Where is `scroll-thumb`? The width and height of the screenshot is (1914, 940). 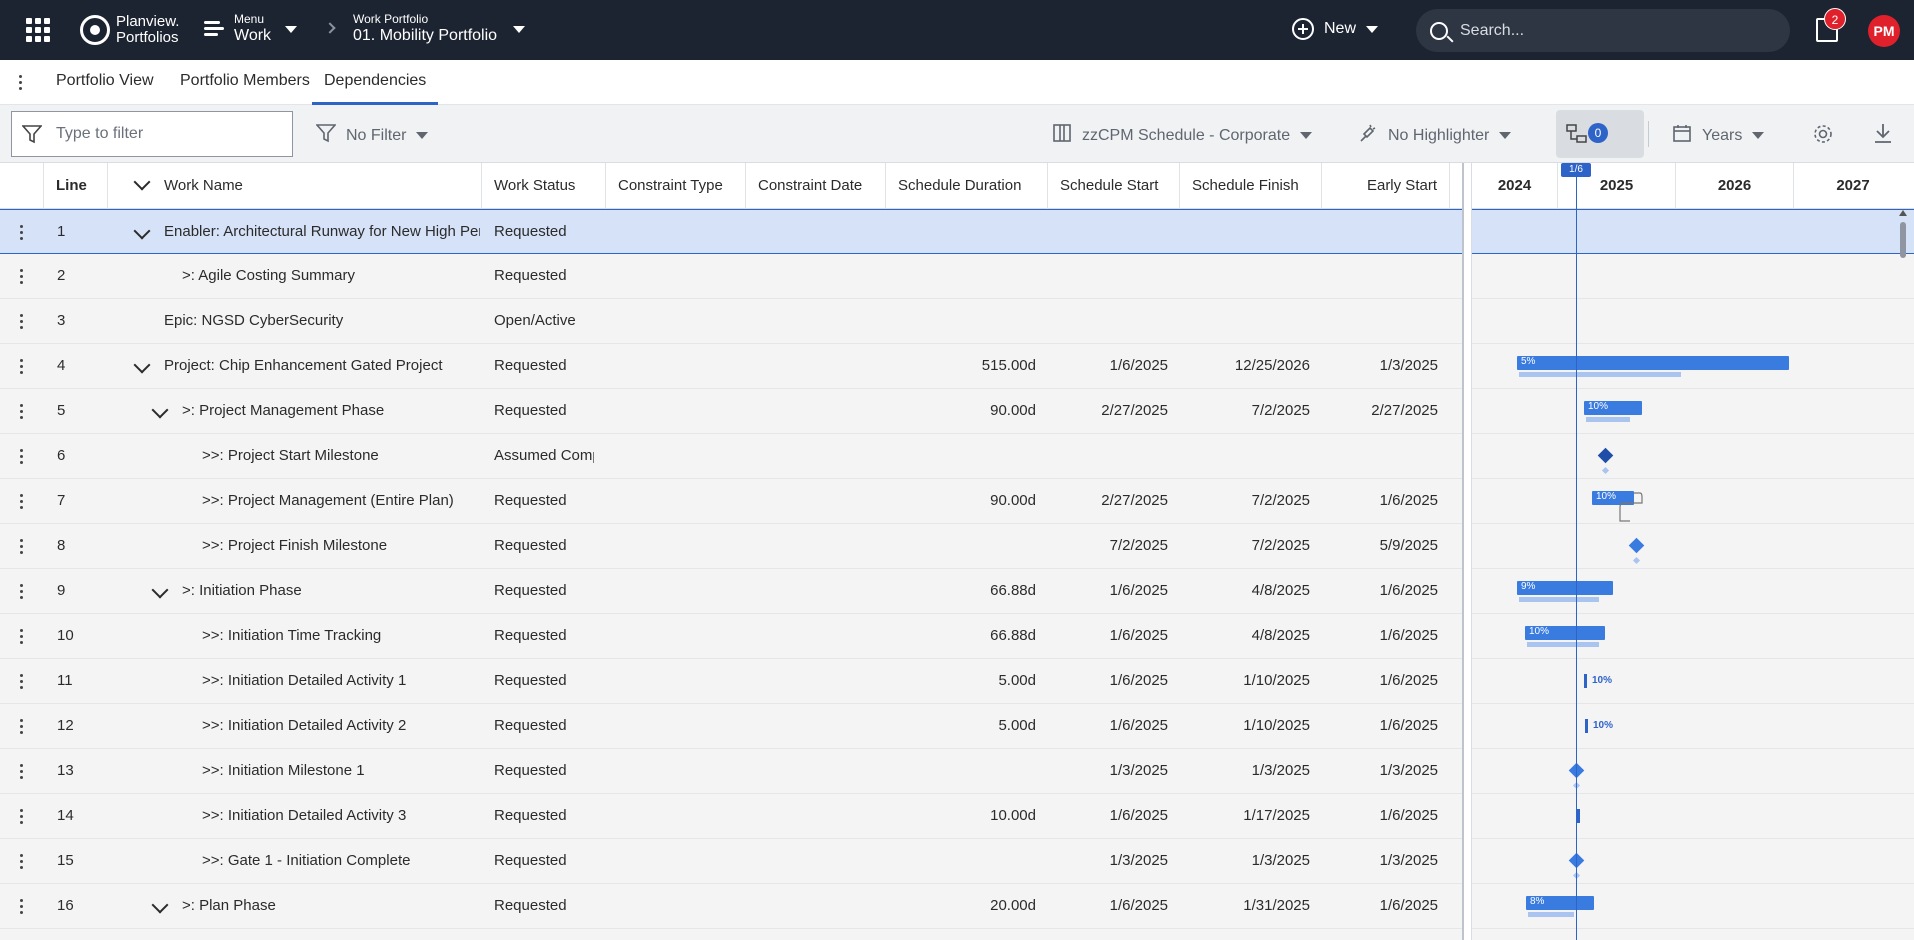
scroll-thumb is located at coordinates (1903, 240).